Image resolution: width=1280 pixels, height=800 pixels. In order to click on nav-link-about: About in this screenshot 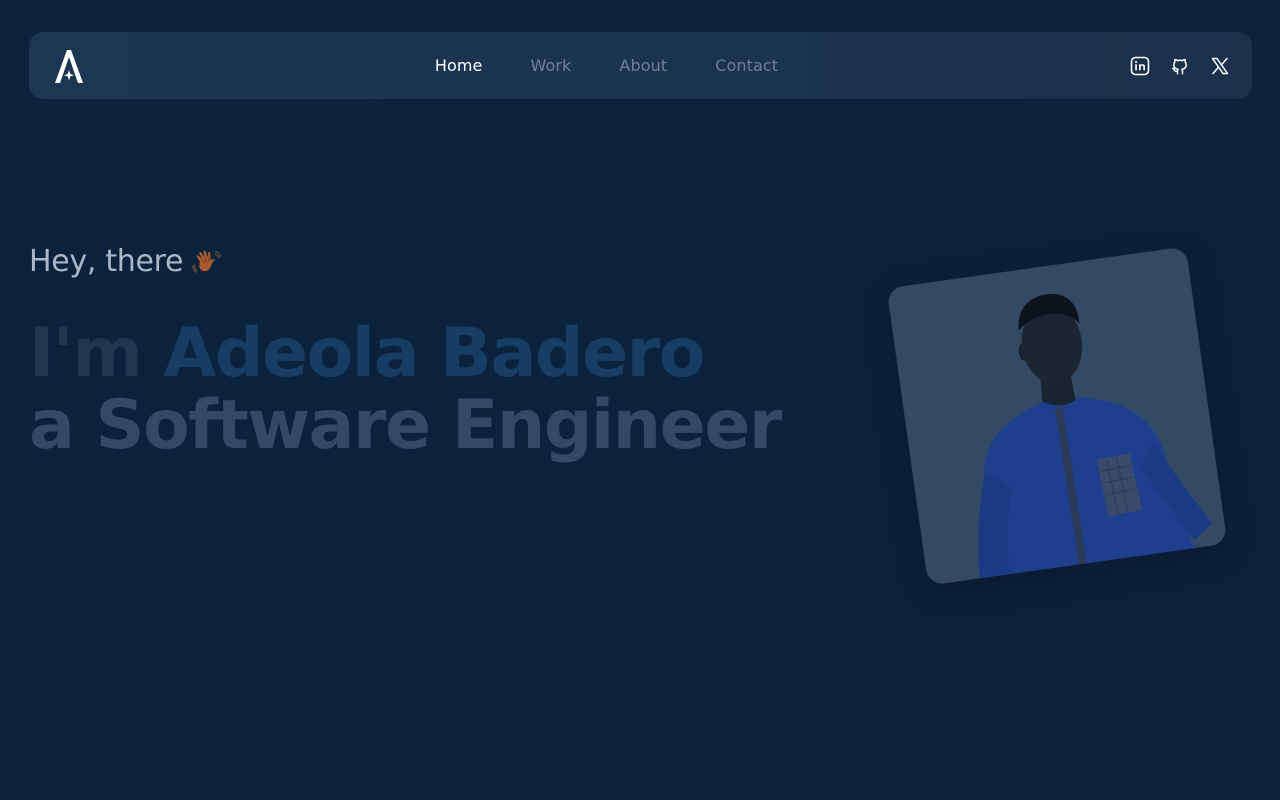, I will do `click(643, 65)`.